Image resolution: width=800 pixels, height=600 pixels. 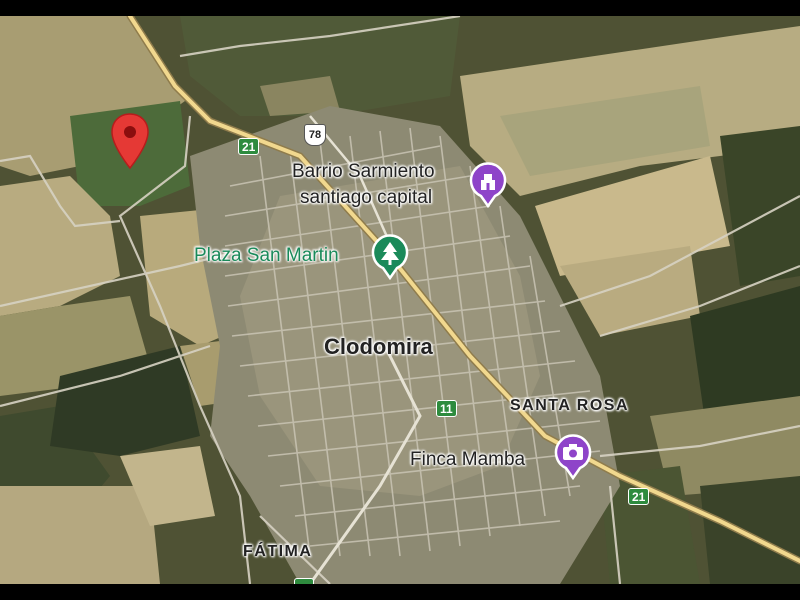 I want to click on plaza-san-martin-label: Plaza San Martin, so click(x=266, y=255).